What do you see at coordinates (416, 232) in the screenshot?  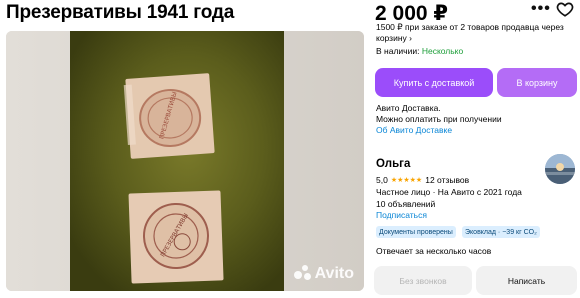 I see `documents-verified-badge: Документы проверены` at bounding box center [416, 232].